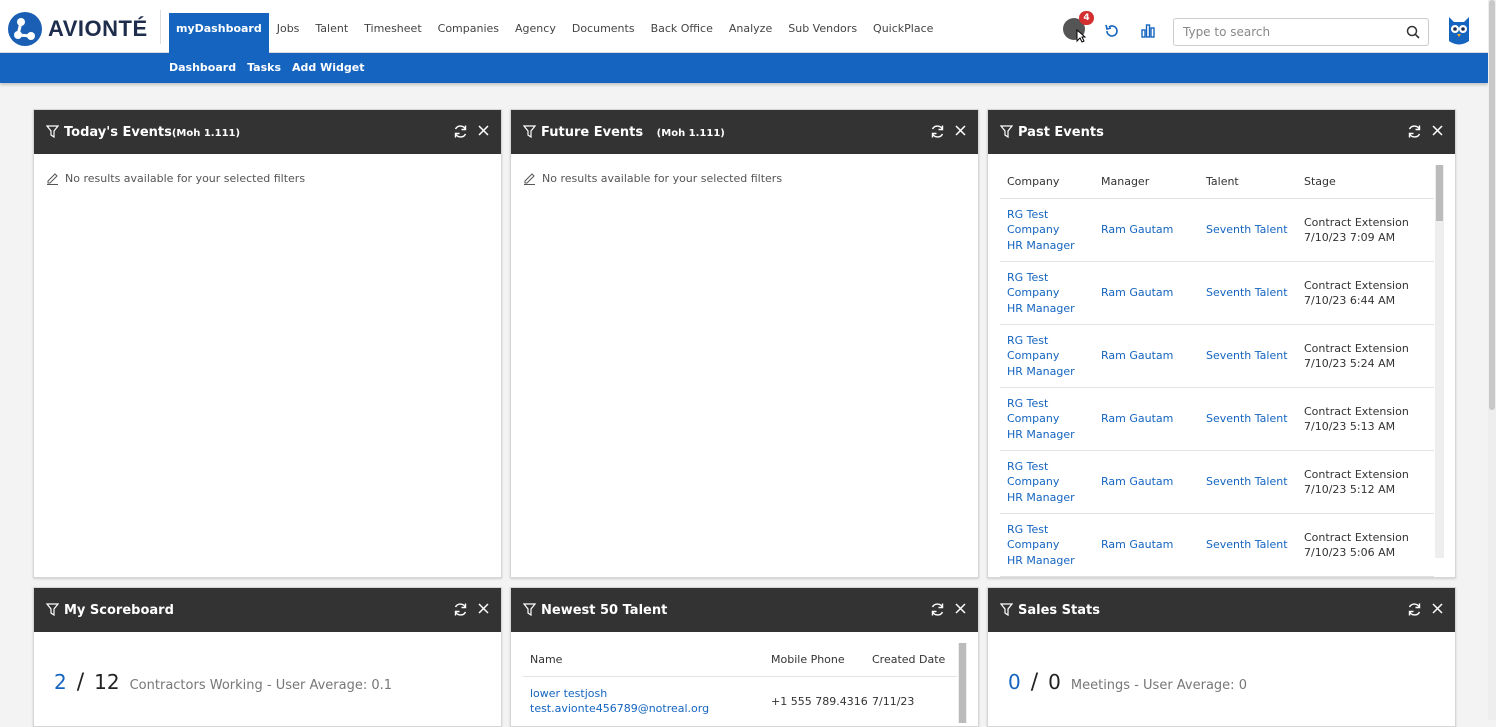 Image resolution: width=1496 pixels, height=727 pixels. What do you see at coordinates (98, 28) in the screenshot?
I see `brand-name: AVIONTÉ` at bounding box center [98, 28].